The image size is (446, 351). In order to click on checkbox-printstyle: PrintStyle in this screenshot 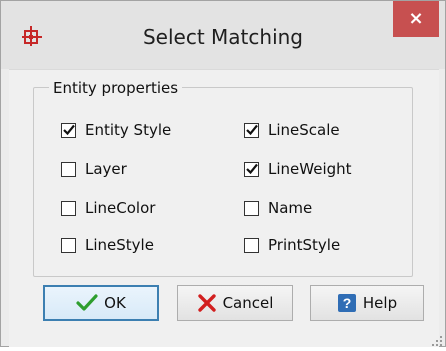, I will do `click(292, 245)`.